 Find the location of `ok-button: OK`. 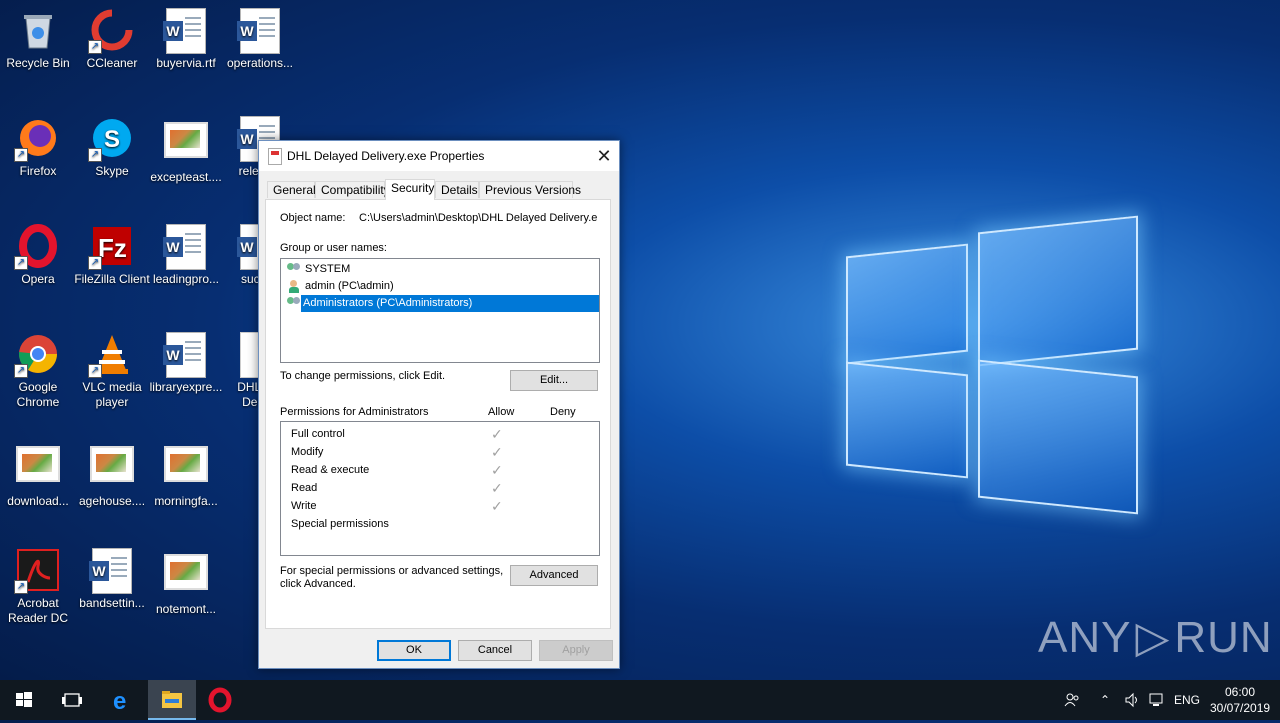

ok-button: OK is located at coordinates (414, 650).